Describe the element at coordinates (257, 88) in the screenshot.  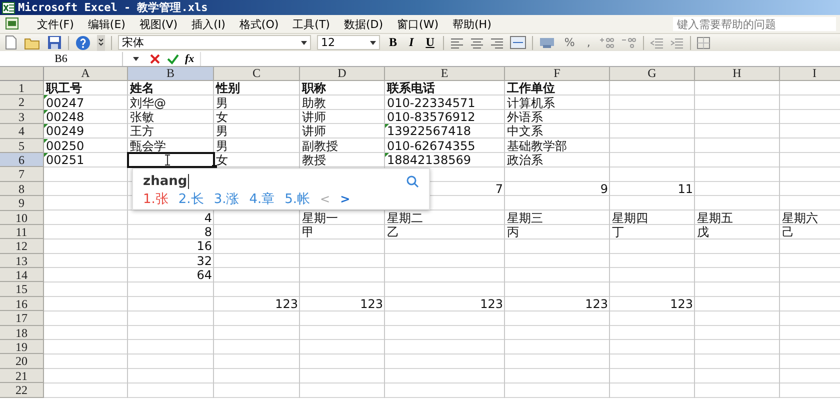
I see `sheet-cell: 性别` at that location.